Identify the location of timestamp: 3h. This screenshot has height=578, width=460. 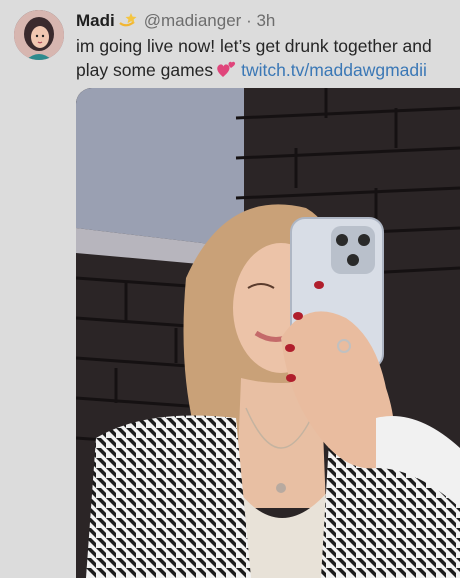
(265, 20).